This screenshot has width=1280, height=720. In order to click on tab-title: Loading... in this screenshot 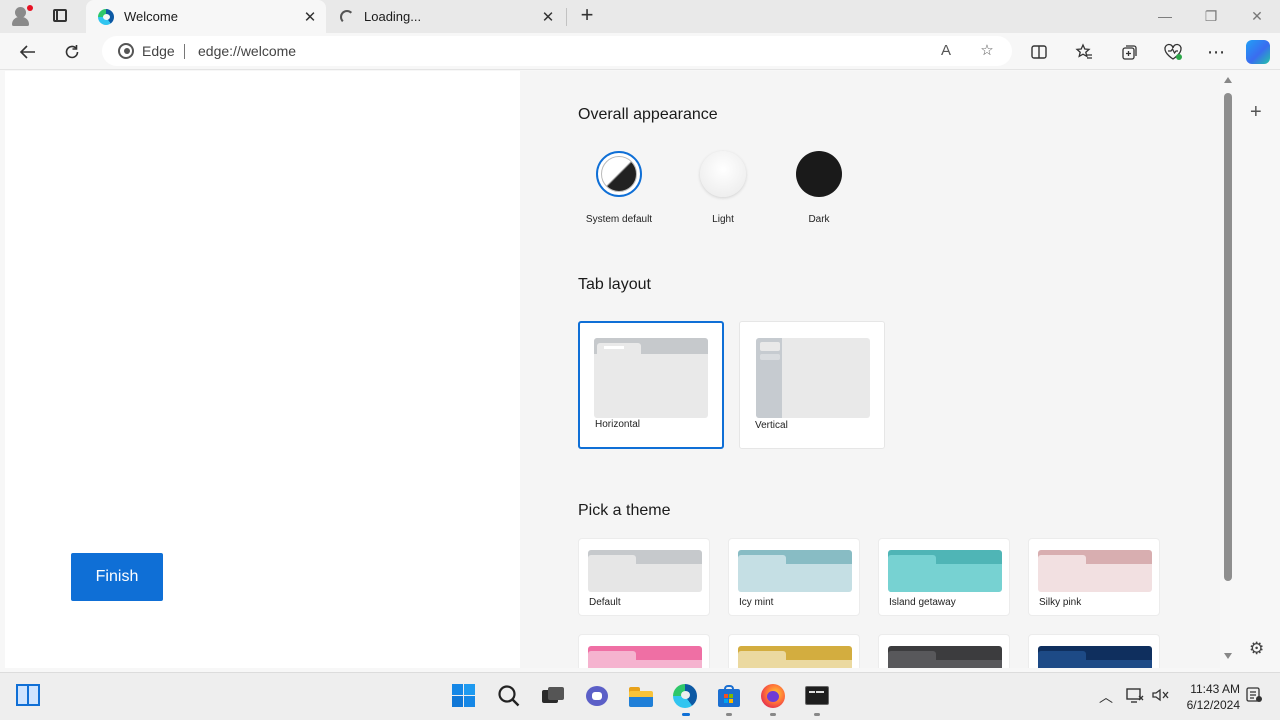, I will do `click(393, 16)`.